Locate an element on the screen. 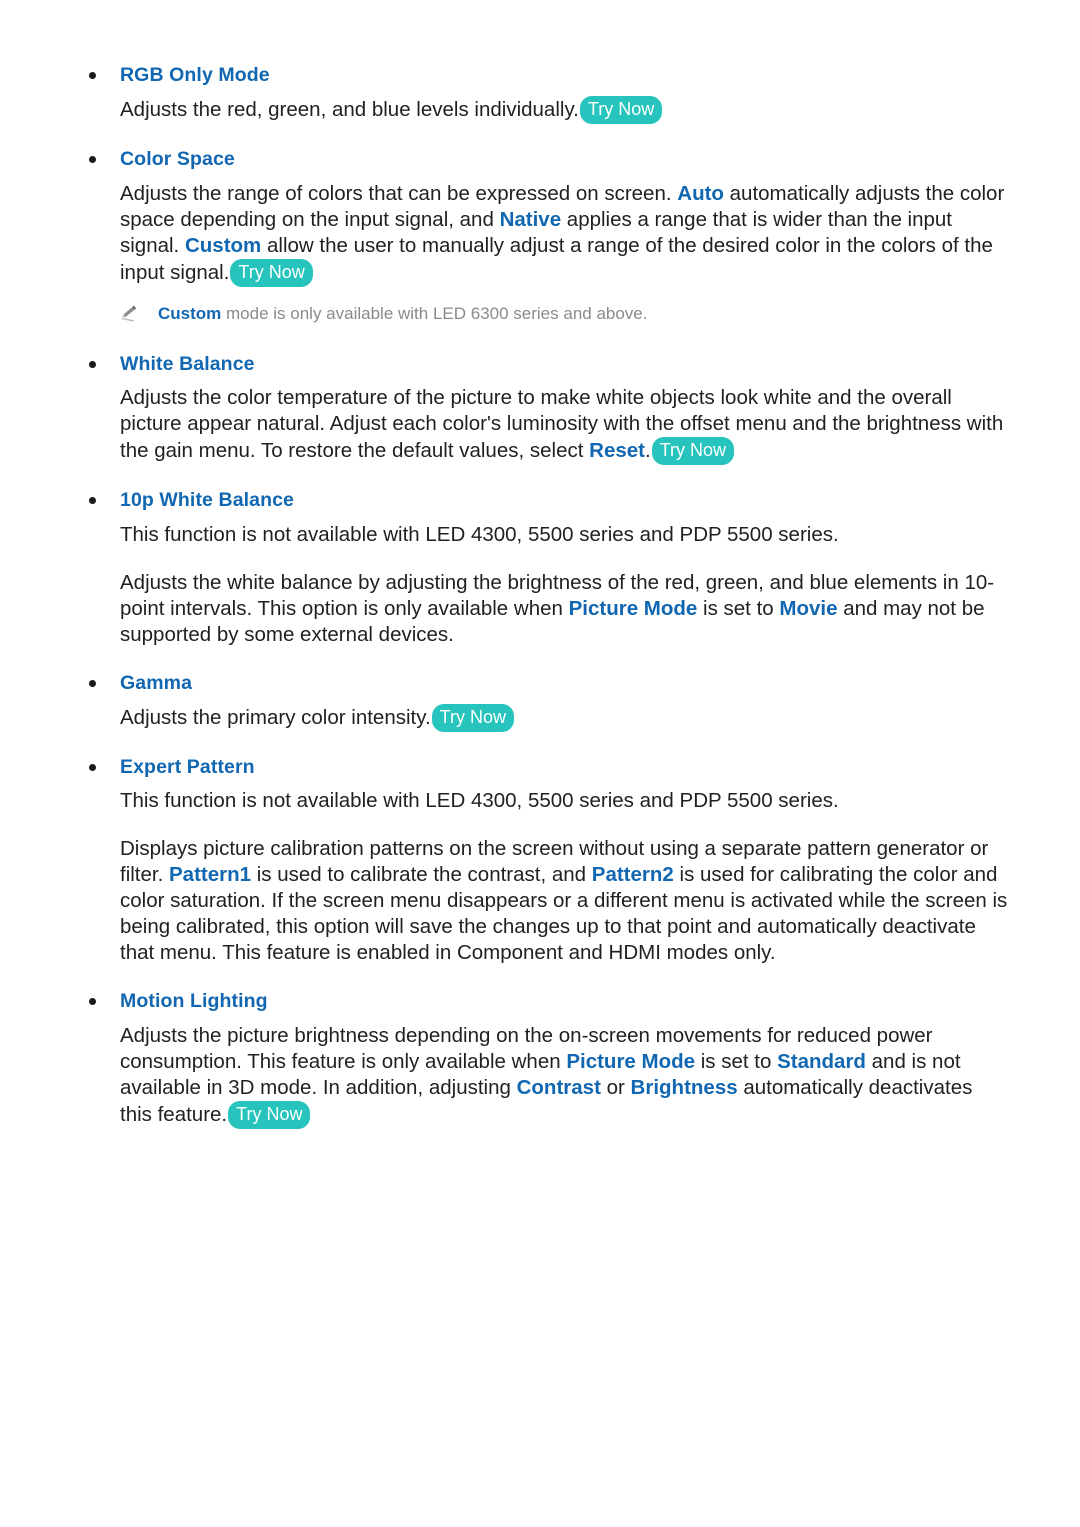 The height and width of the screenshot is (1527, 1080). heading-color-space: Color Space is located at coordinates (544, 159).